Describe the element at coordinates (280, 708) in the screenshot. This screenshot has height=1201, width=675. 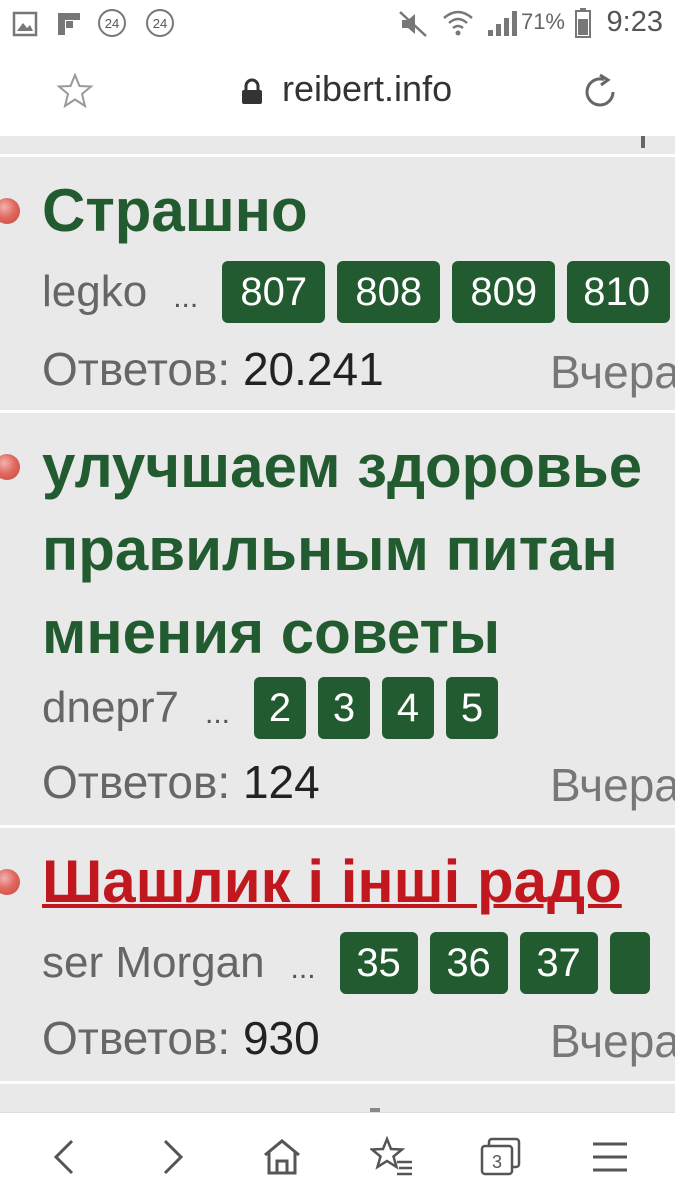
I see `page-link: 2` at that location.